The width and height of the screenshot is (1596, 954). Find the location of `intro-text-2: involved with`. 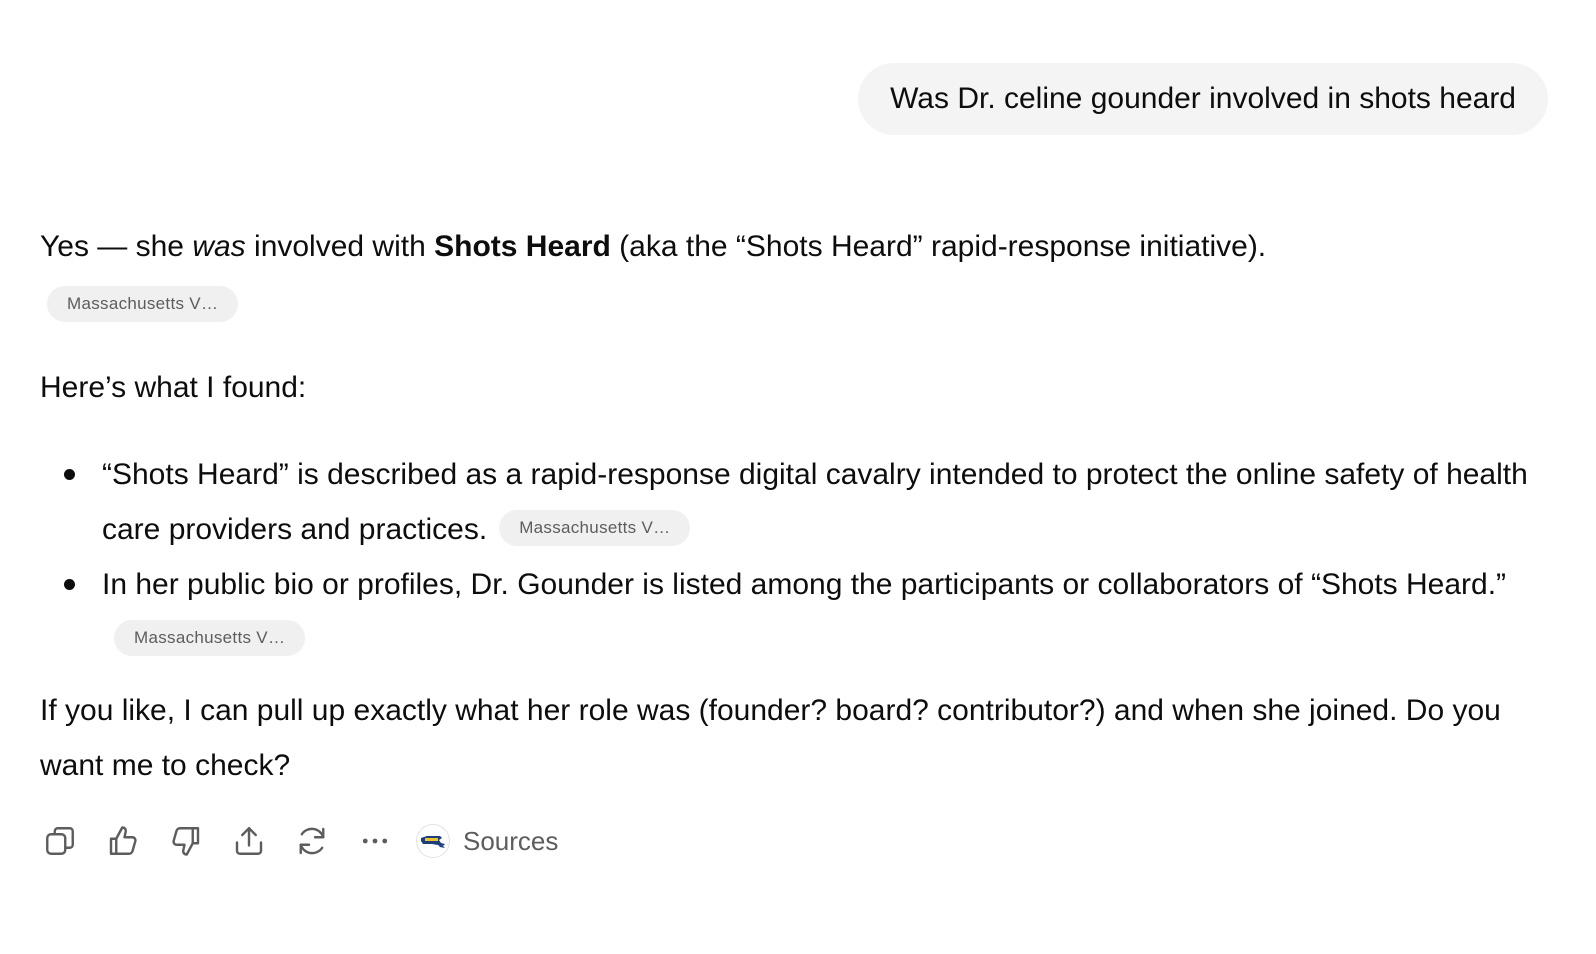

intro-text-2: involved with is located at coordinates (340, 246).